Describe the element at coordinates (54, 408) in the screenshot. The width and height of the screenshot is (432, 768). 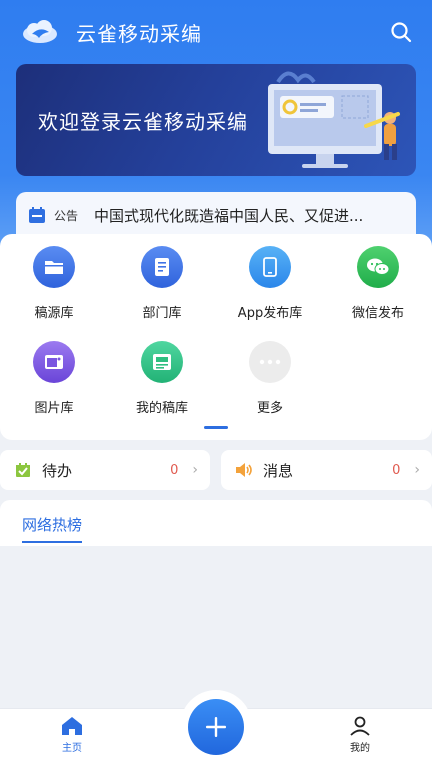
I see `grid-item-label: 图片库` at that location.